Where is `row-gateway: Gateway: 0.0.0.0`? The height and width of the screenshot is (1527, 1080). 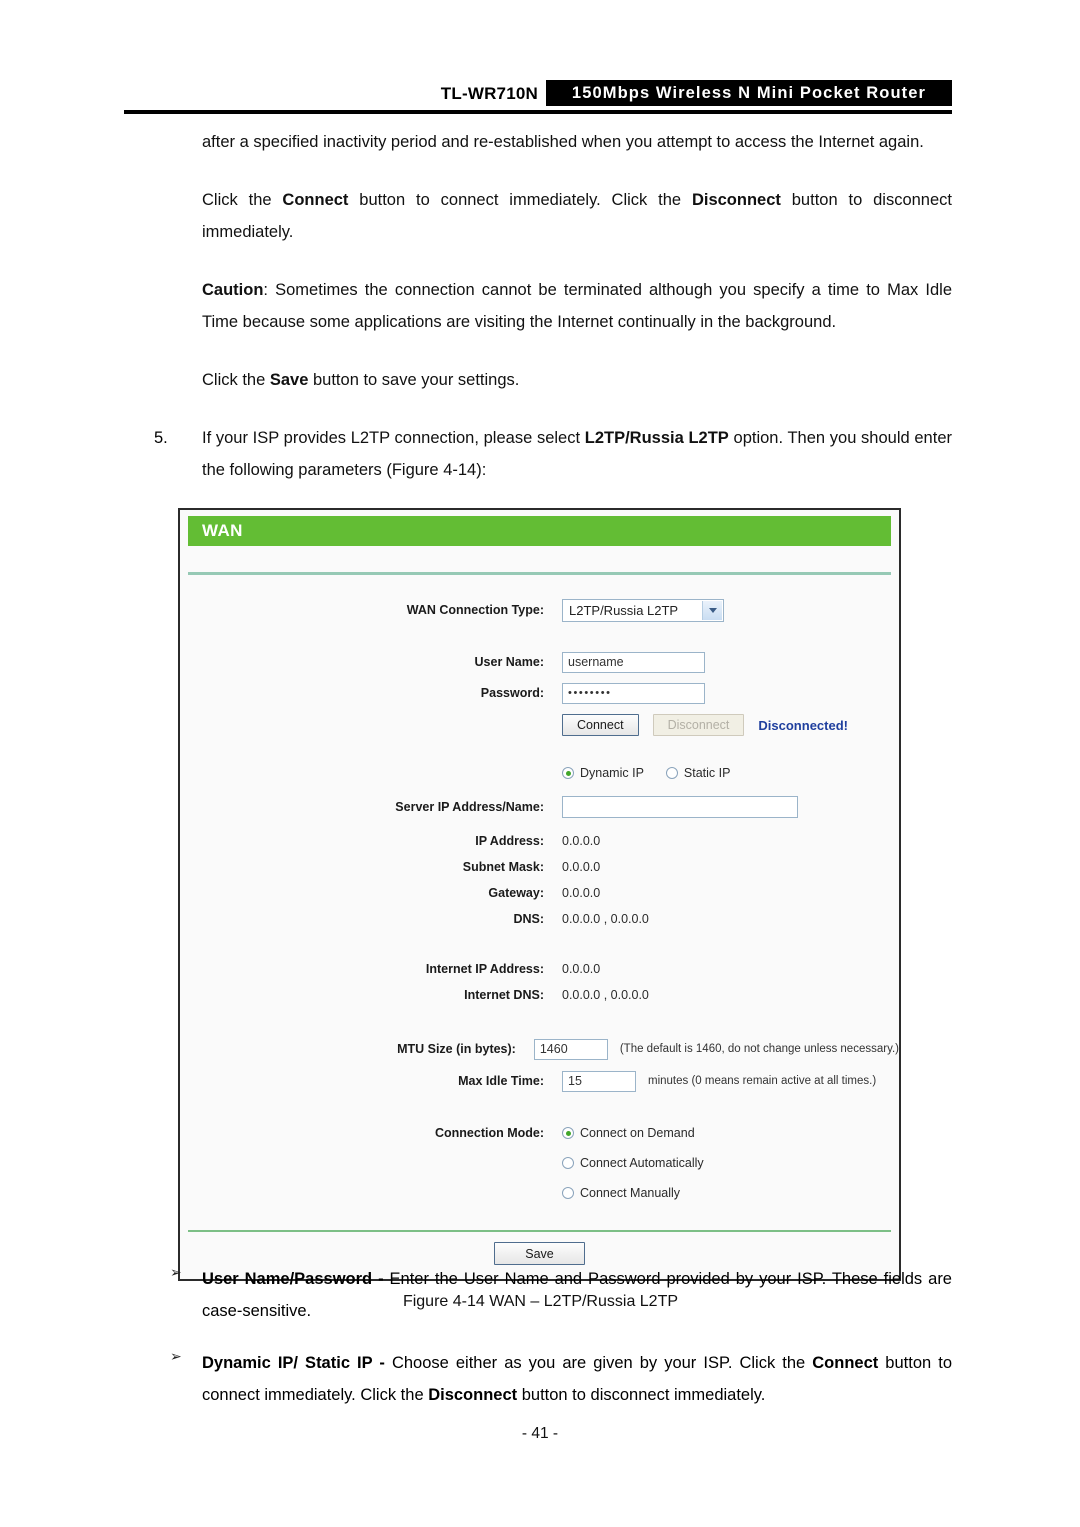 row-gateway: Gateway: 0.0.0.0 is located at coordinates (539, 893).